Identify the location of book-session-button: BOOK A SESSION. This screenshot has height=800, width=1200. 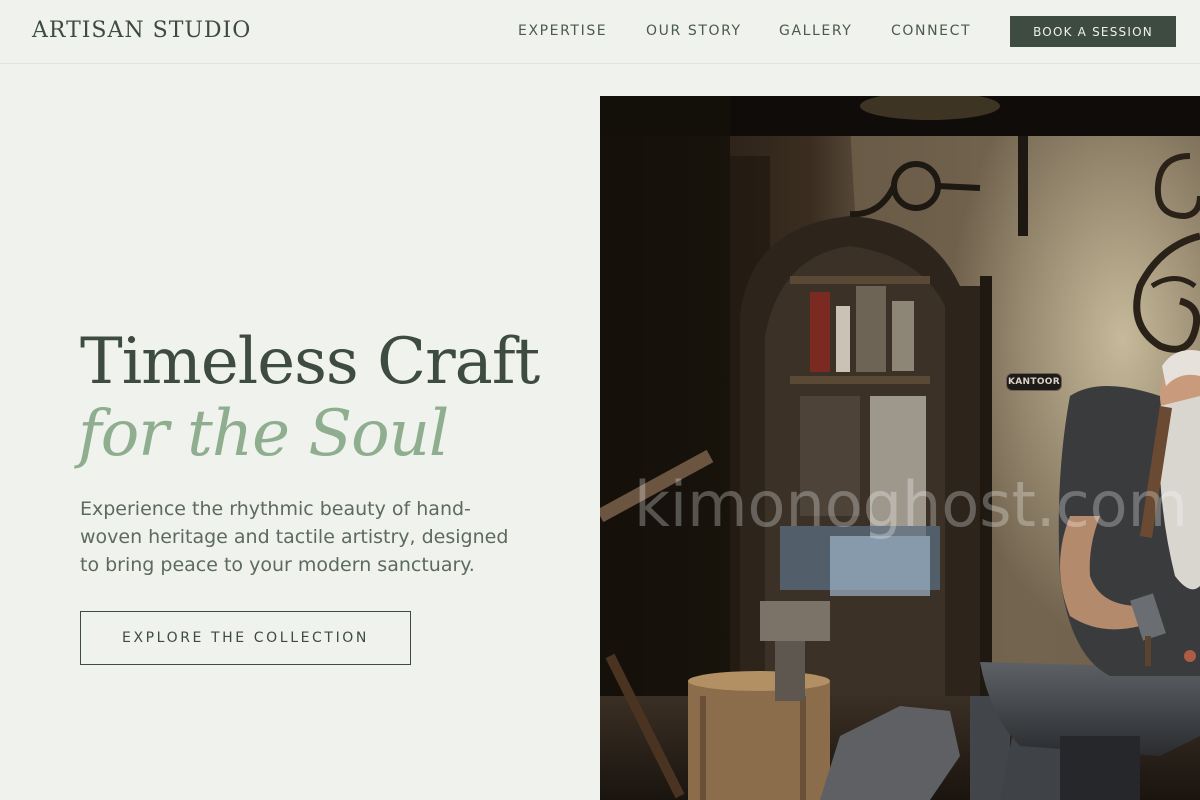
(1093, 31).